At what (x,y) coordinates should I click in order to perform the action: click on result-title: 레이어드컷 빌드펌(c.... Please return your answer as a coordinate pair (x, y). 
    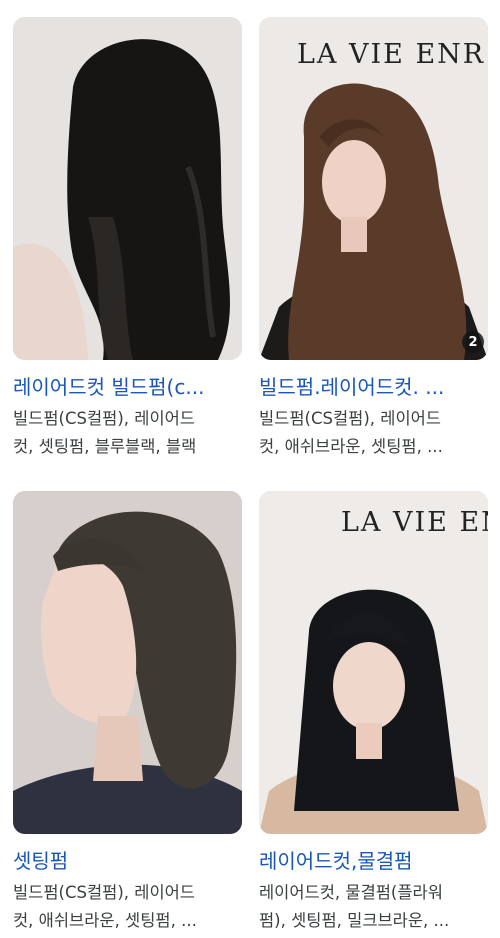
    Looking at the image, I should click on (125, 387).